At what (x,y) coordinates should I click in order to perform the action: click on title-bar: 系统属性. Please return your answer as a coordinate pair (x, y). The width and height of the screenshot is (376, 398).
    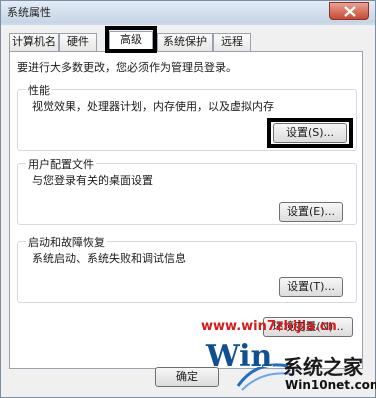
    Looking at the image, I should click on (188, 12).